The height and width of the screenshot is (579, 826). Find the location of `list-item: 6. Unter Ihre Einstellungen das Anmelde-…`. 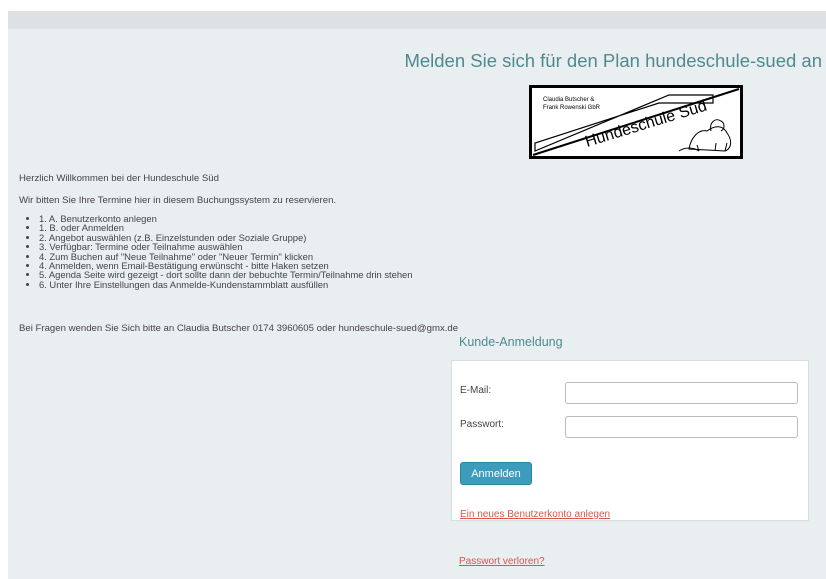

list-item: 6. Unter Ihre Einstellungen das Anmelde-… is located at coordinates (226, 284).